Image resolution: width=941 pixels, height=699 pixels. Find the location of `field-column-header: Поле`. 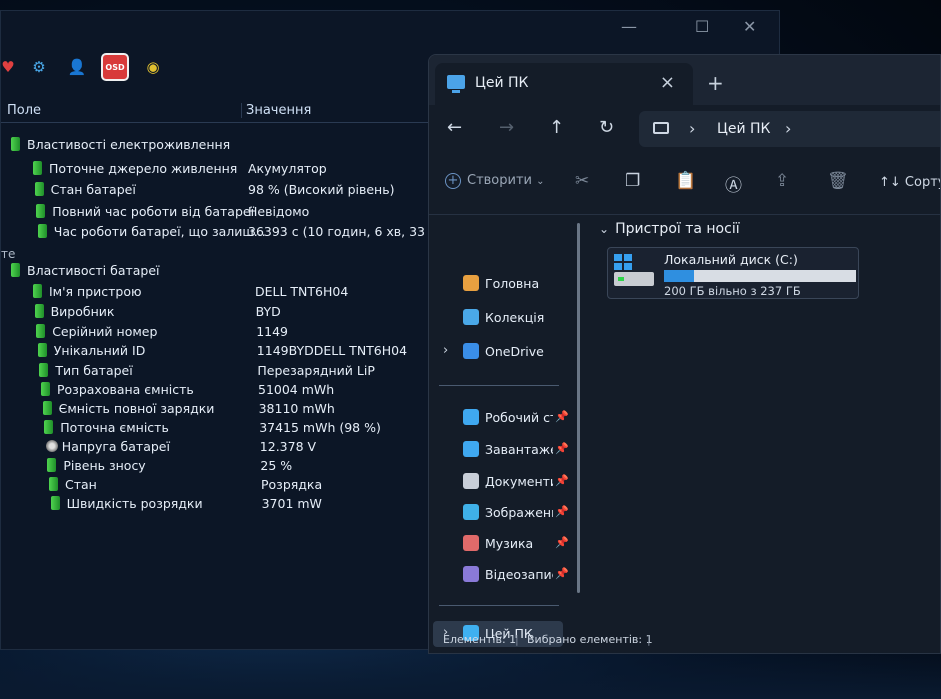

field-column-header: Поле is located at coordinates (24, 110).